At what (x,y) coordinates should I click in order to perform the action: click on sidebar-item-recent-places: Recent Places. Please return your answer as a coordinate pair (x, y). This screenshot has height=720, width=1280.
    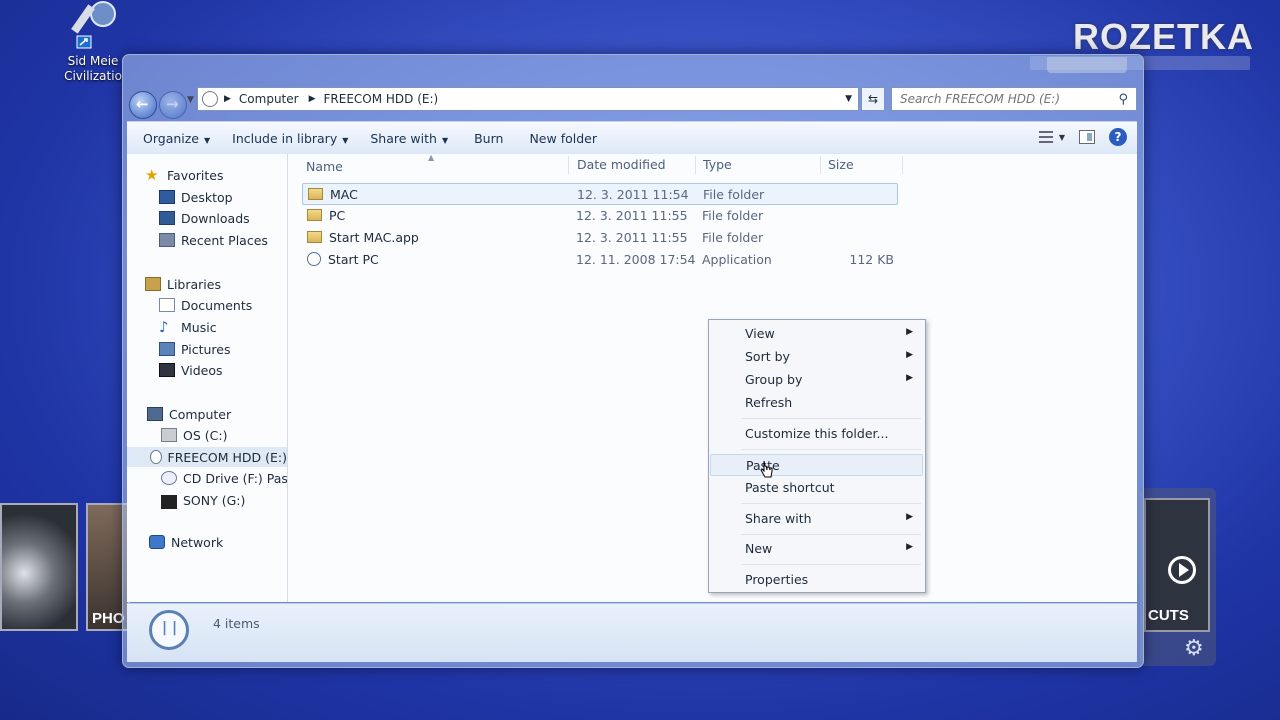
    Looking at the image, I should click on (213, 240).